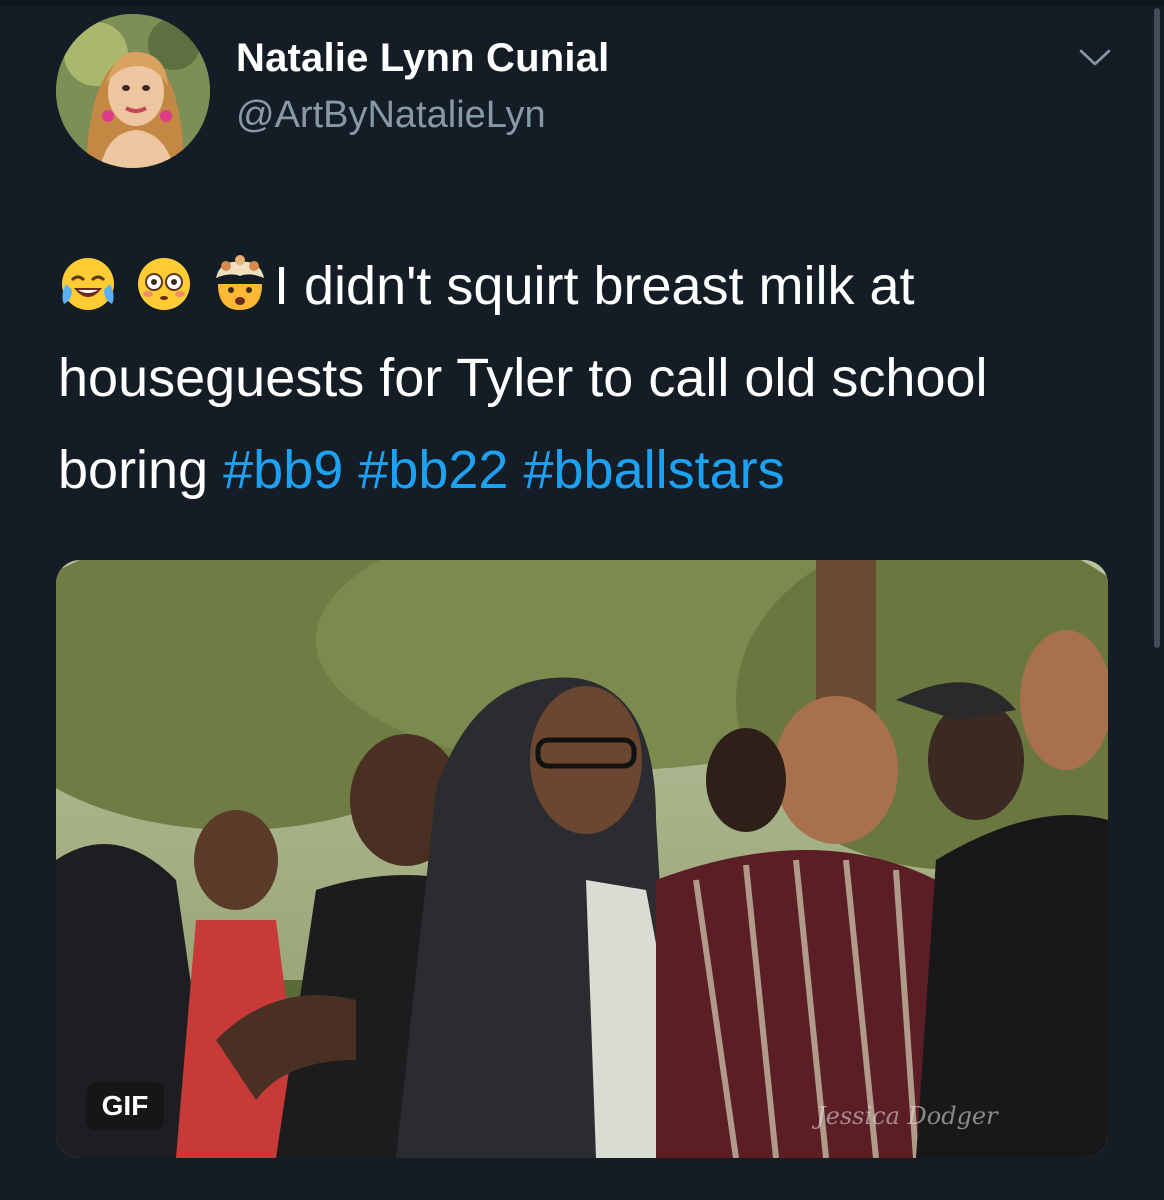  What do you see at coordinates (391, 115) in the screenshot?
I see `user-handle: @ArtByNatalieLyn` at bounding box center [391, 115].